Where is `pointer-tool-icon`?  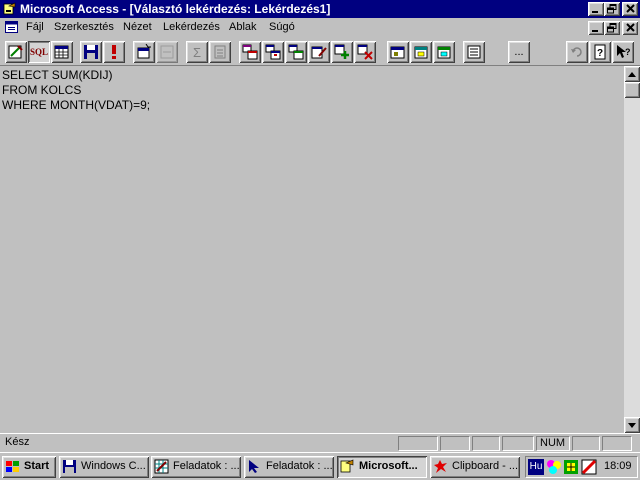
pointer-tool-icon is located at coordinates (254, 466).